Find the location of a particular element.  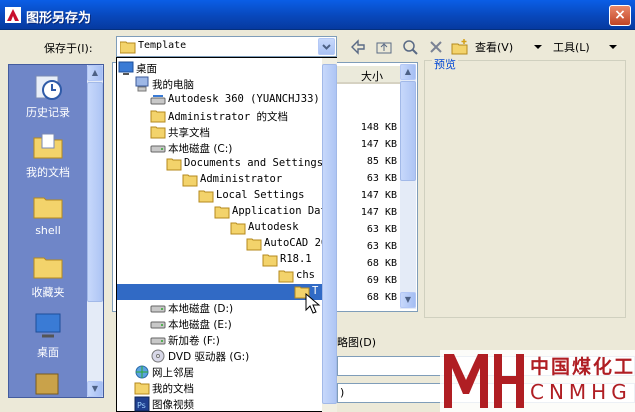

tree-item-label: chs is located at coordinates (305, 275).